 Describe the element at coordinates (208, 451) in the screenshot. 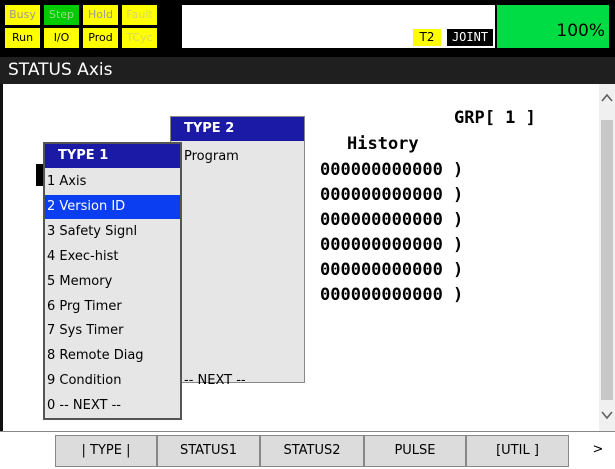

I see `fkey-status1: STATUS1` at that location.